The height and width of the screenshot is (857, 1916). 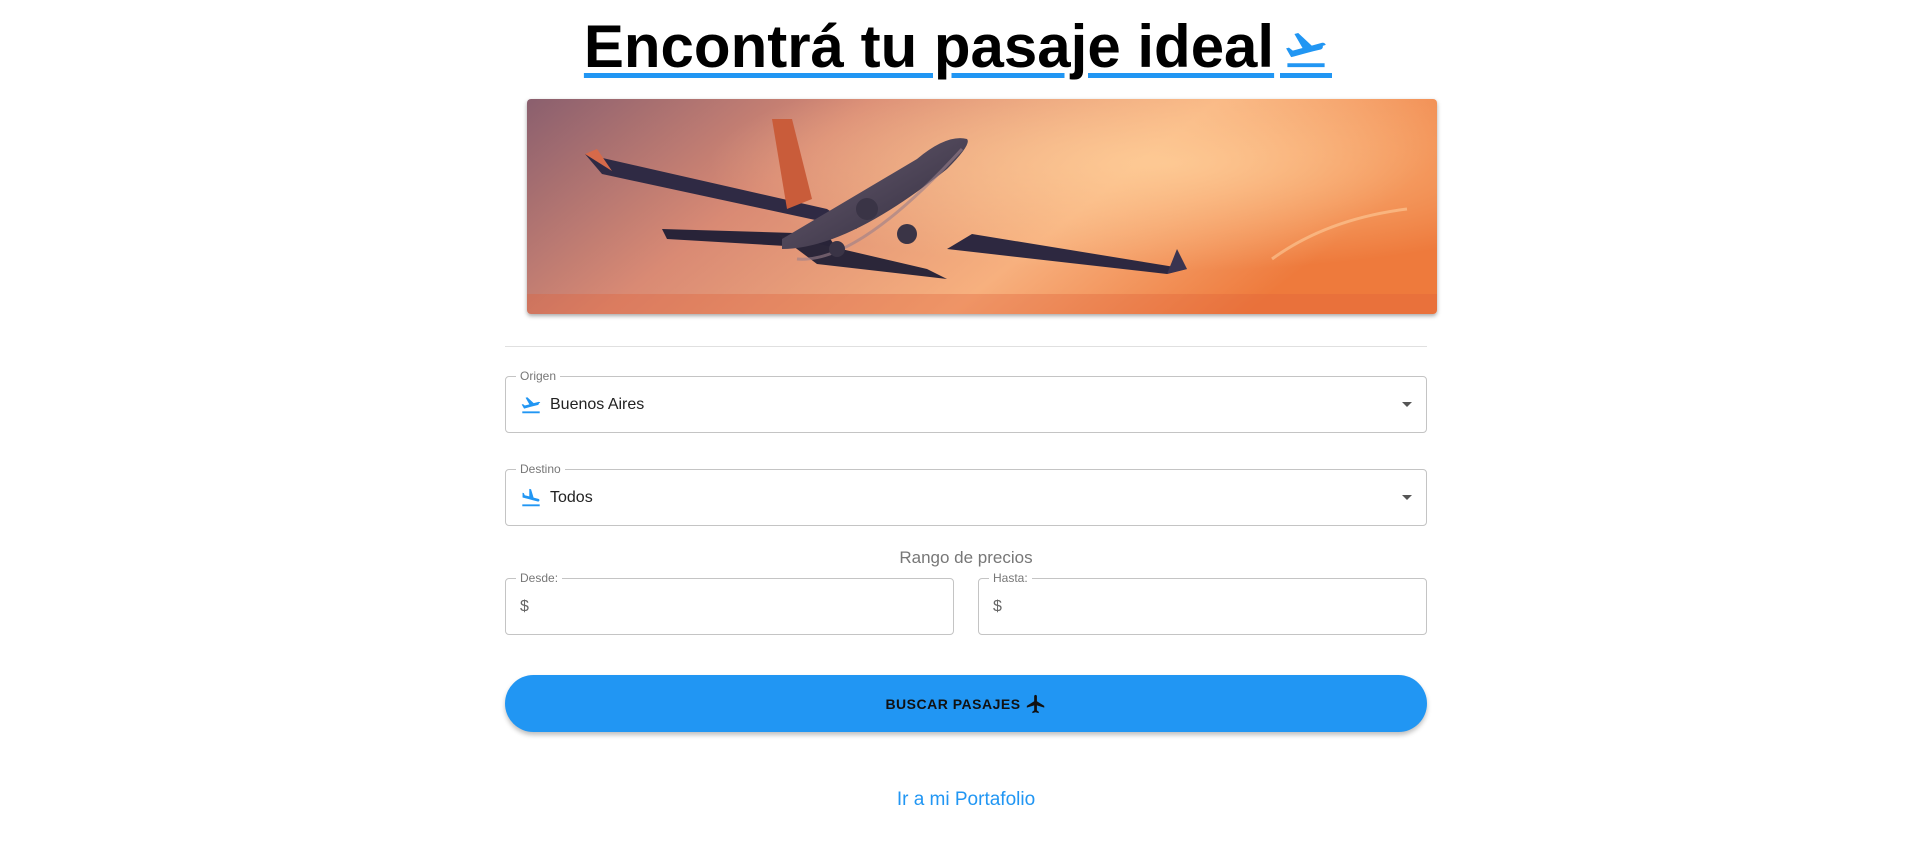 I want to click on origin-value: Buenos Aires, so click(x=597, y=404).